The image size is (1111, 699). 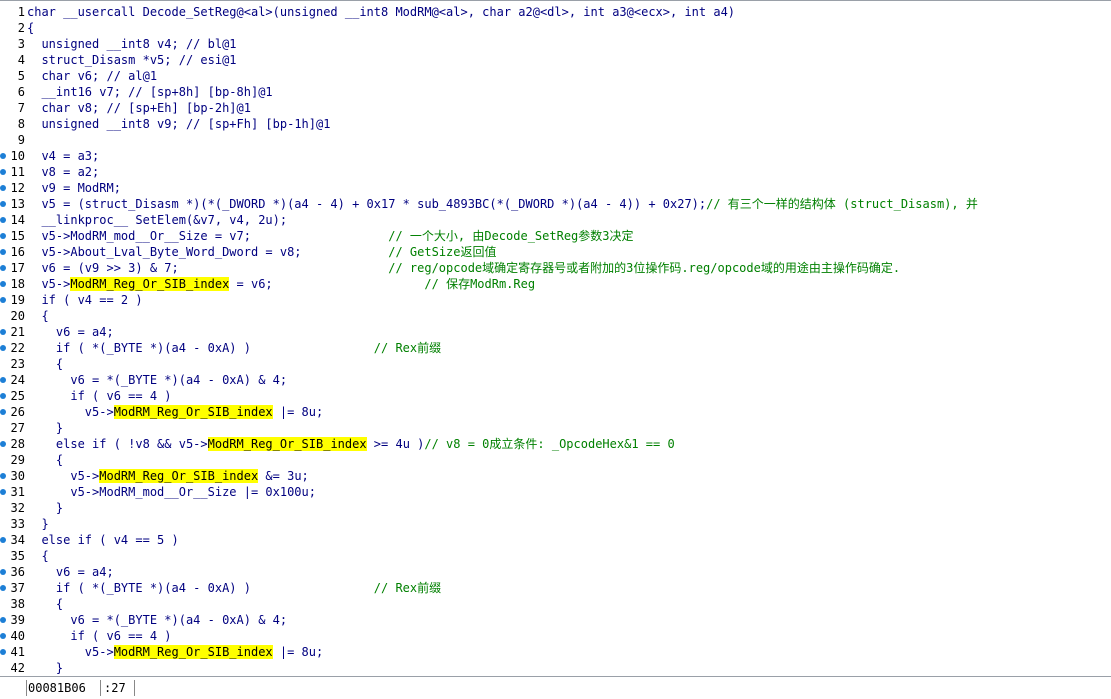 I want to click on code-text: unsigned __int8 v4; // bl@1, so click(x=131, y=44).